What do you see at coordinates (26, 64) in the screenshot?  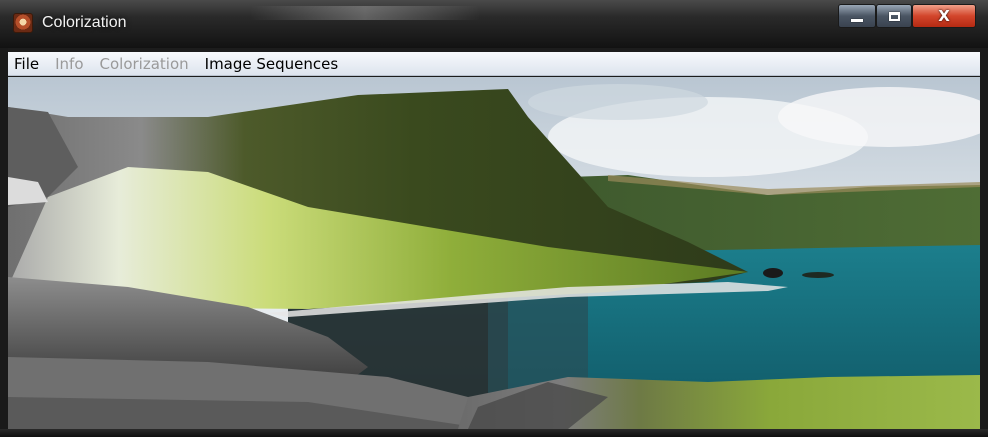 I see `menu-file: File` at bounding box center [26, 64].